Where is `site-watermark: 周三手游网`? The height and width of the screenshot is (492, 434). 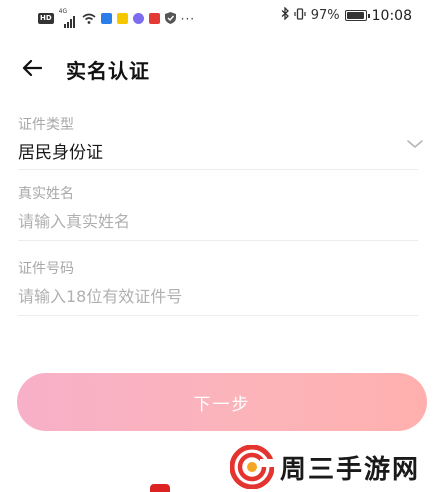 site-watermark: 周三手游网 is located at coordinates (325, 467).